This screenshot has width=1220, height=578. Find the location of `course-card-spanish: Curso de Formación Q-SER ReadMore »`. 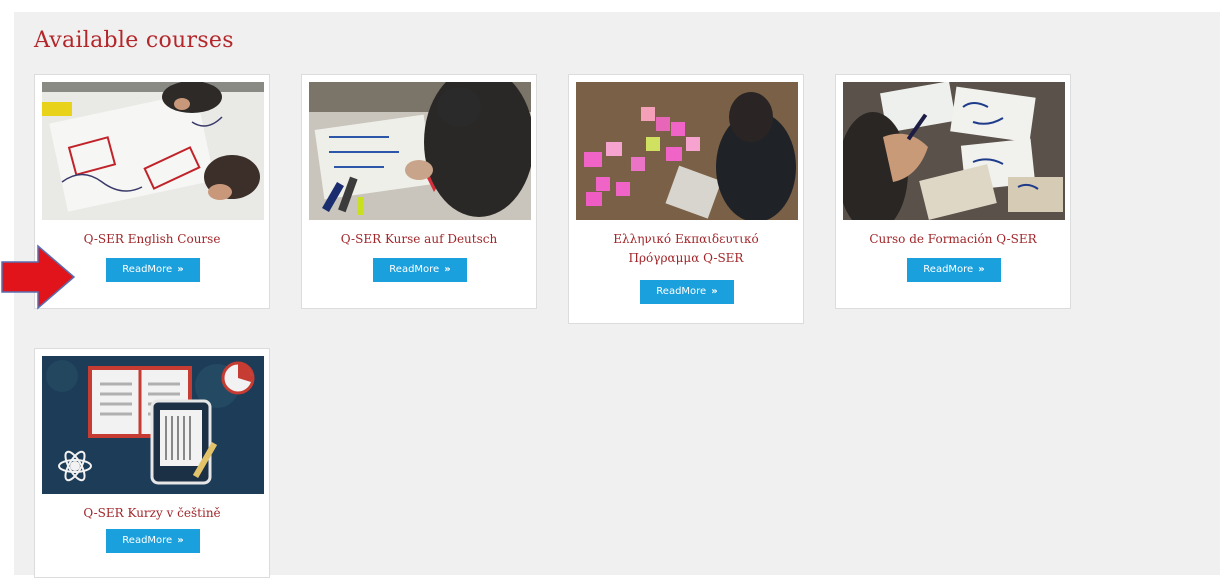

course-card-spanish: Curso de Formación Q-SER ReadMore » is located at coordinates (953, 191).